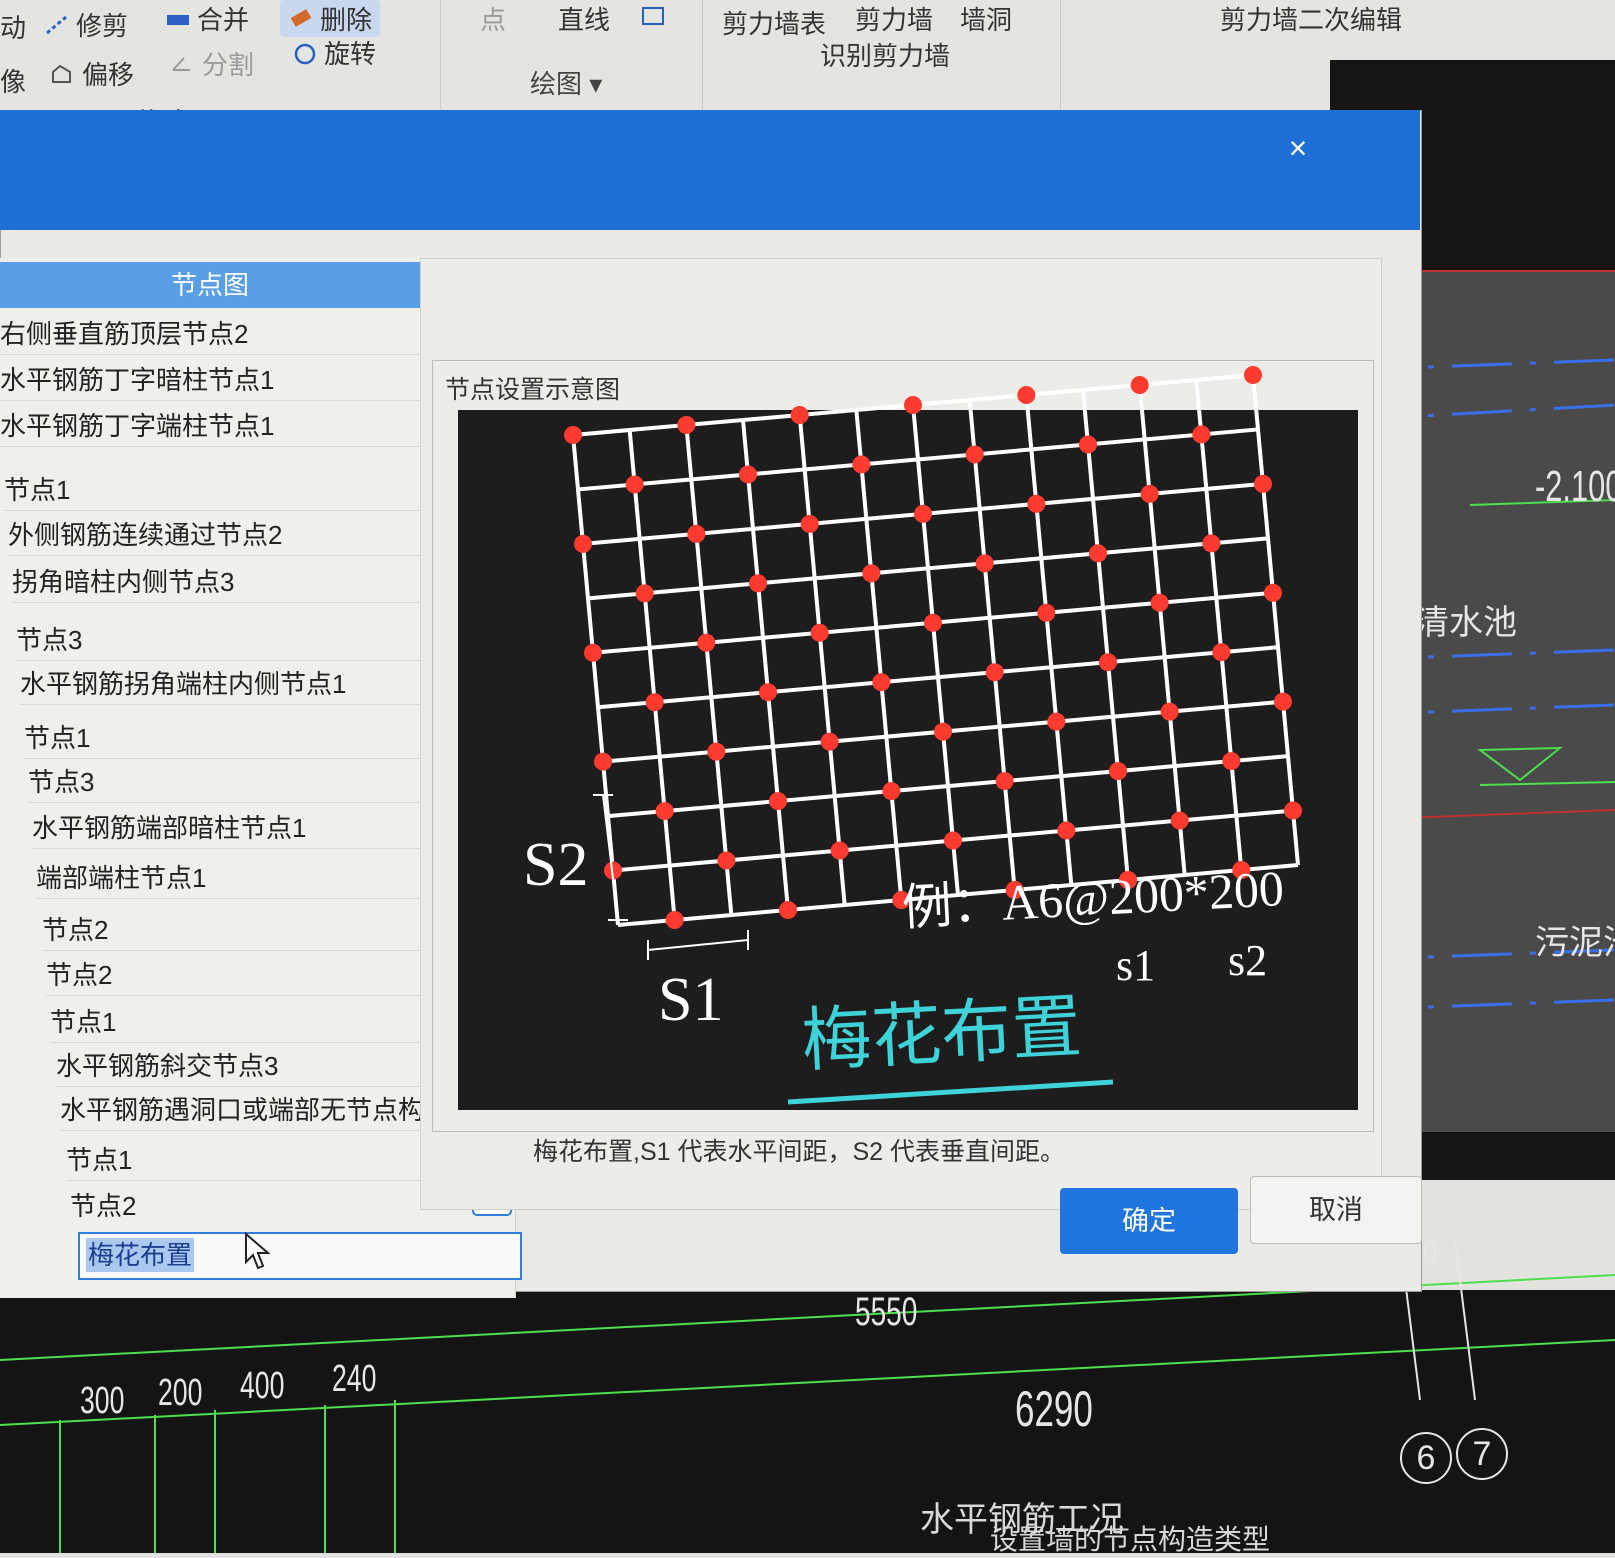  I want to click on list-item-label: 水平钢筋遇洞口或端部无节点构造2, so click(262, 1110).